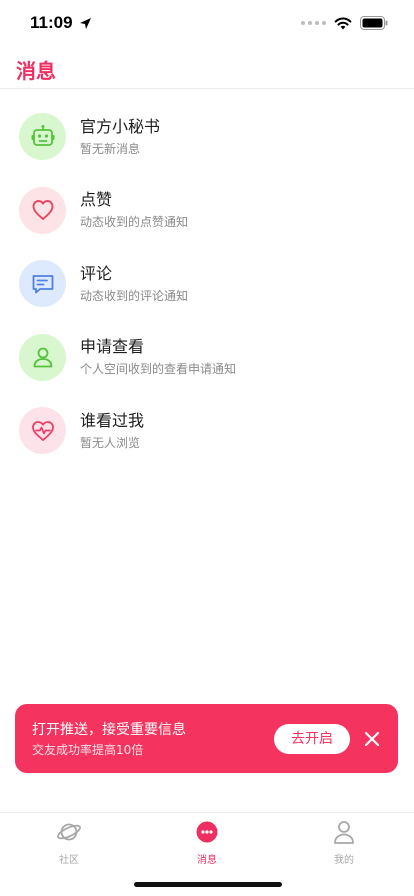  I want to click on tab-label: 消息, so click(207, 860).